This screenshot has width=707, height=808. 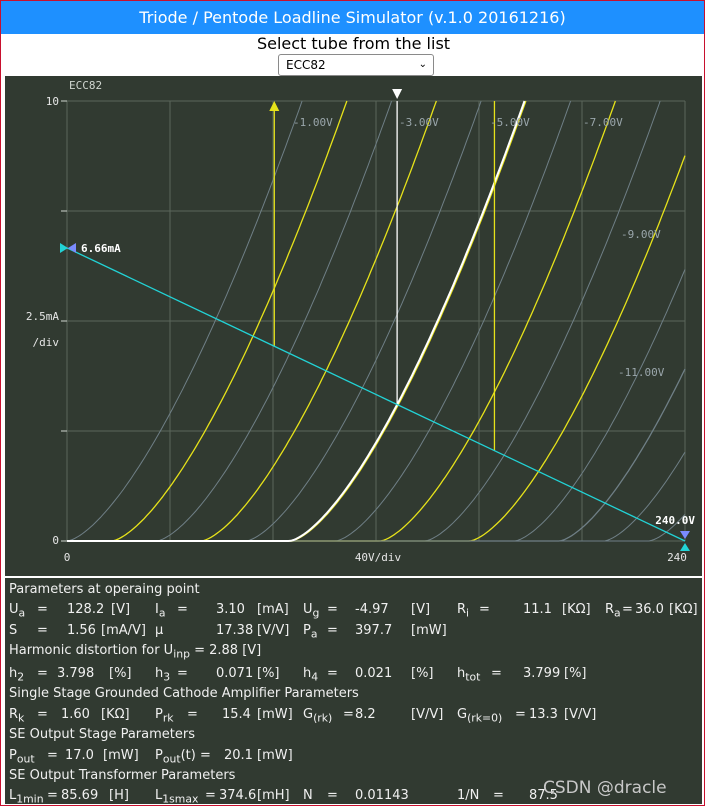 What do you see at coordinates (641, 372) in the screenshot?
I see `grid-voltage-label--11.00V: -11.00V` at bounding box center [641, 372].